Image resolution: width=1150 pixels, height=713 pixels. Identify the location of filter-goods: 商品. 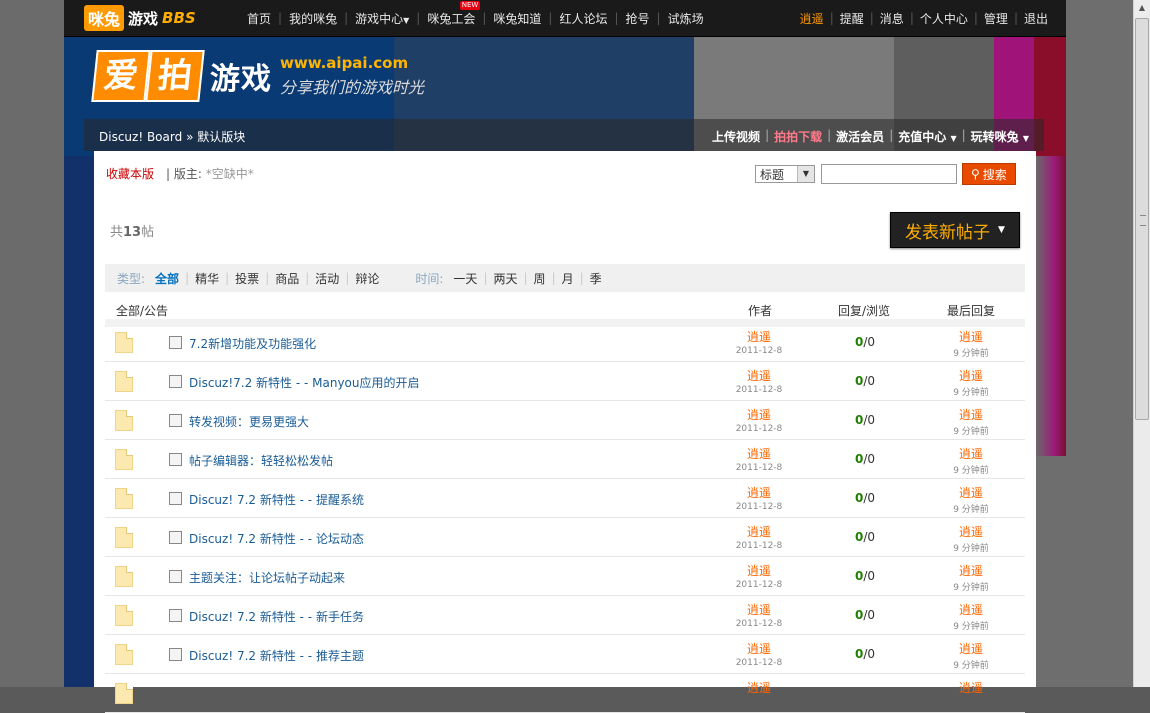
(287, 278).